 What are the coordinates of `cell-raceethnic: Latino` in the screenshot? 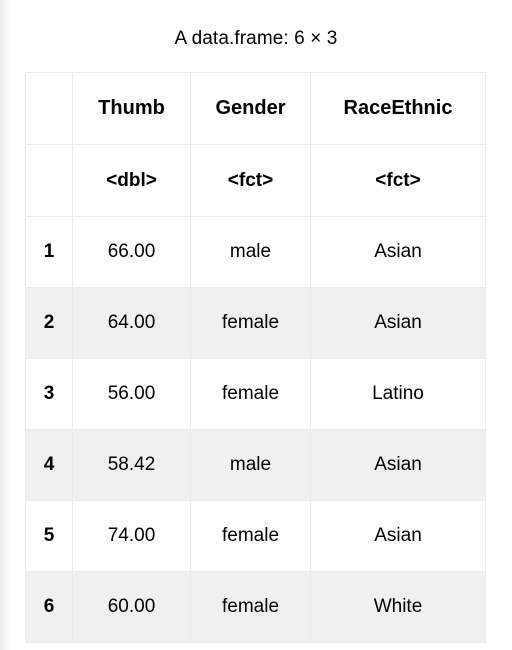 It's located at (398, 394).